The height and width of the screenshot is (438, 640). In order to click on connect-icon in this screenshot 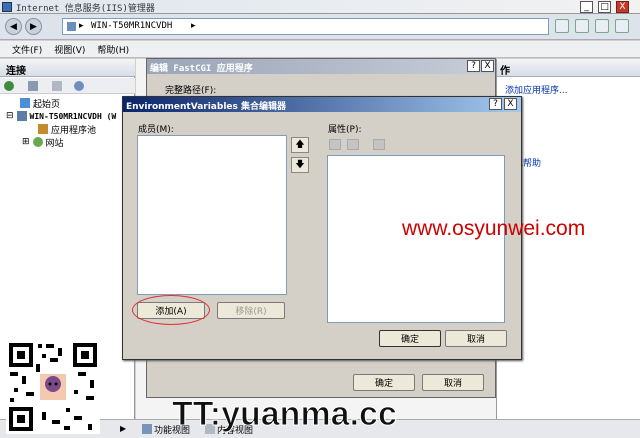, I will do `click(9, 86)`.